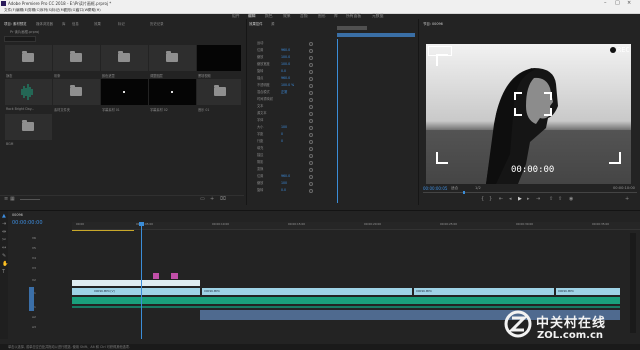 The image size is (640, 350). Describe the element at coordinates (4, 248) in the screenshot. I see `slip-tool-icon: ↔` at that location.